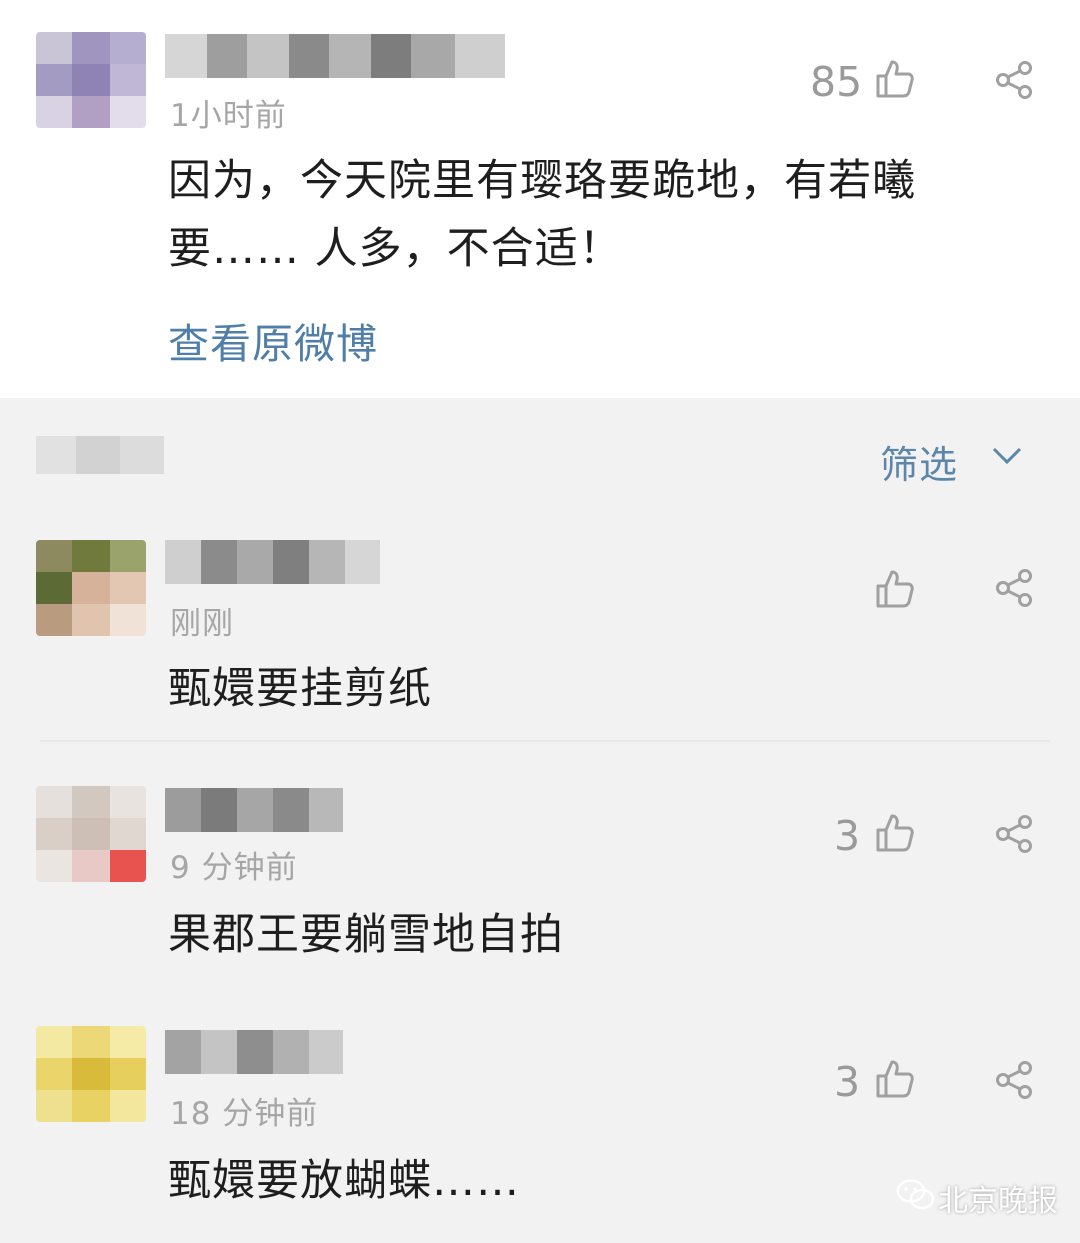 This screenshot has height=1243, width=1080. Describe the element at coordinates (228, 116) in the screenshot. I see `post-time: 1小时前` at that location.